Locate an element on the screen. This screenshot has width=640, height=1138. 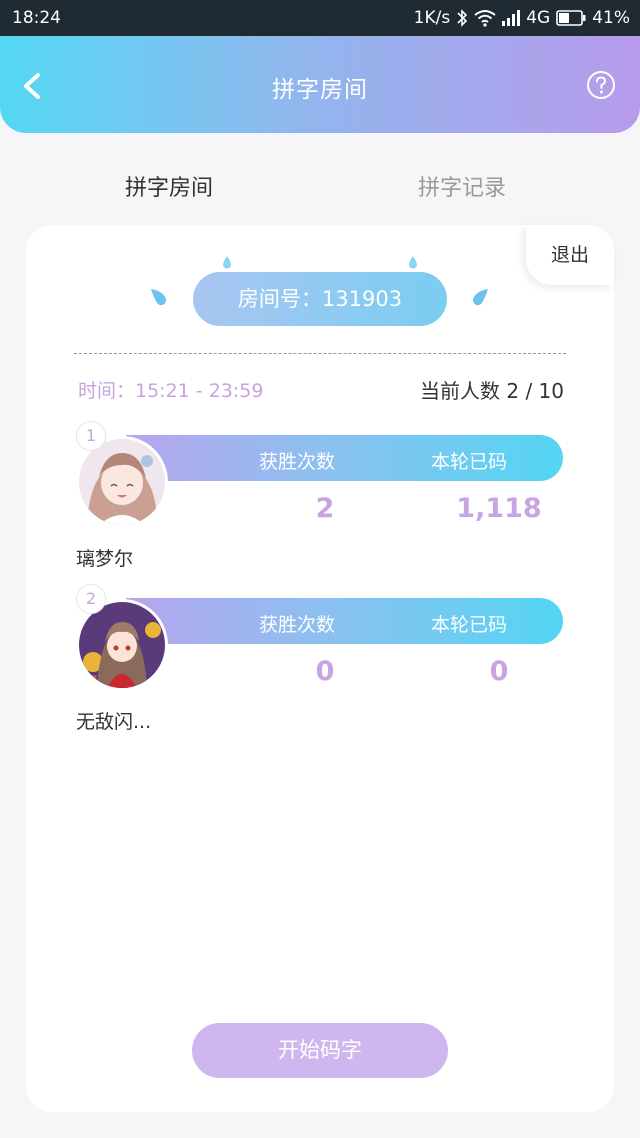
exit-button: 退出 is located at coordinates (570, 255).